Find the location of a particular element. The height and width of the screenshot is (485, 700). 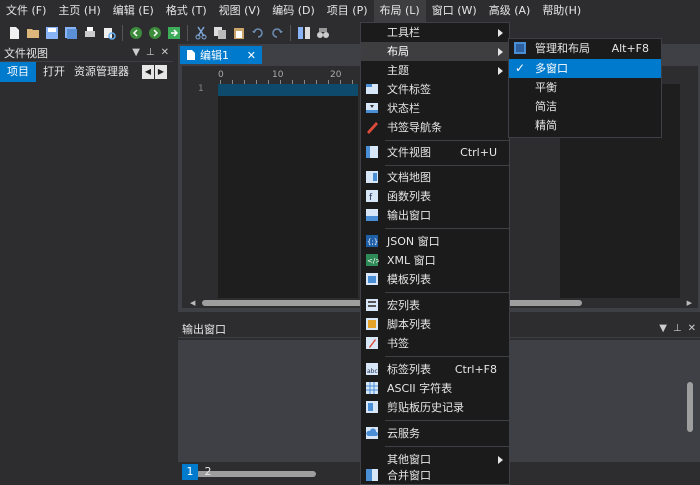

menu-item-theme: 主题 is located at coordinates (435, 70).